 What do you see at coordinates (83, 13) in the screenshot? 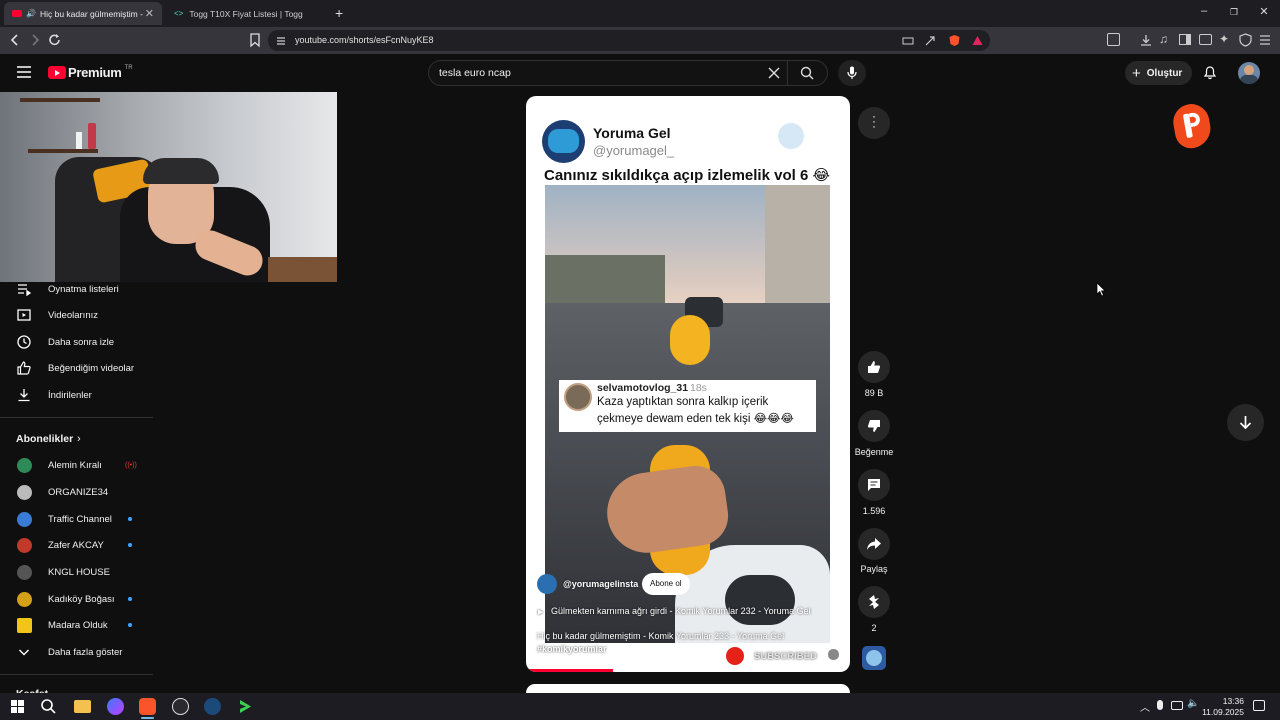
I see `tab-active: 🔊 Hiç bu kadar gülmemiştim - K ✕` at bounding box center [83, 13].